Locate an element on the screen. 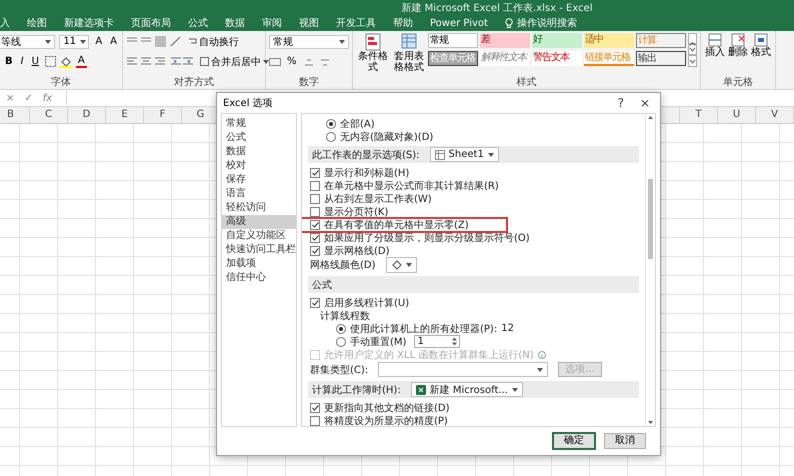 Image resolution: width=794 pixels, height=476 pixels. checkbox-label: 将精度设为所显示的精度(P) is located at coordinates (386, 420).